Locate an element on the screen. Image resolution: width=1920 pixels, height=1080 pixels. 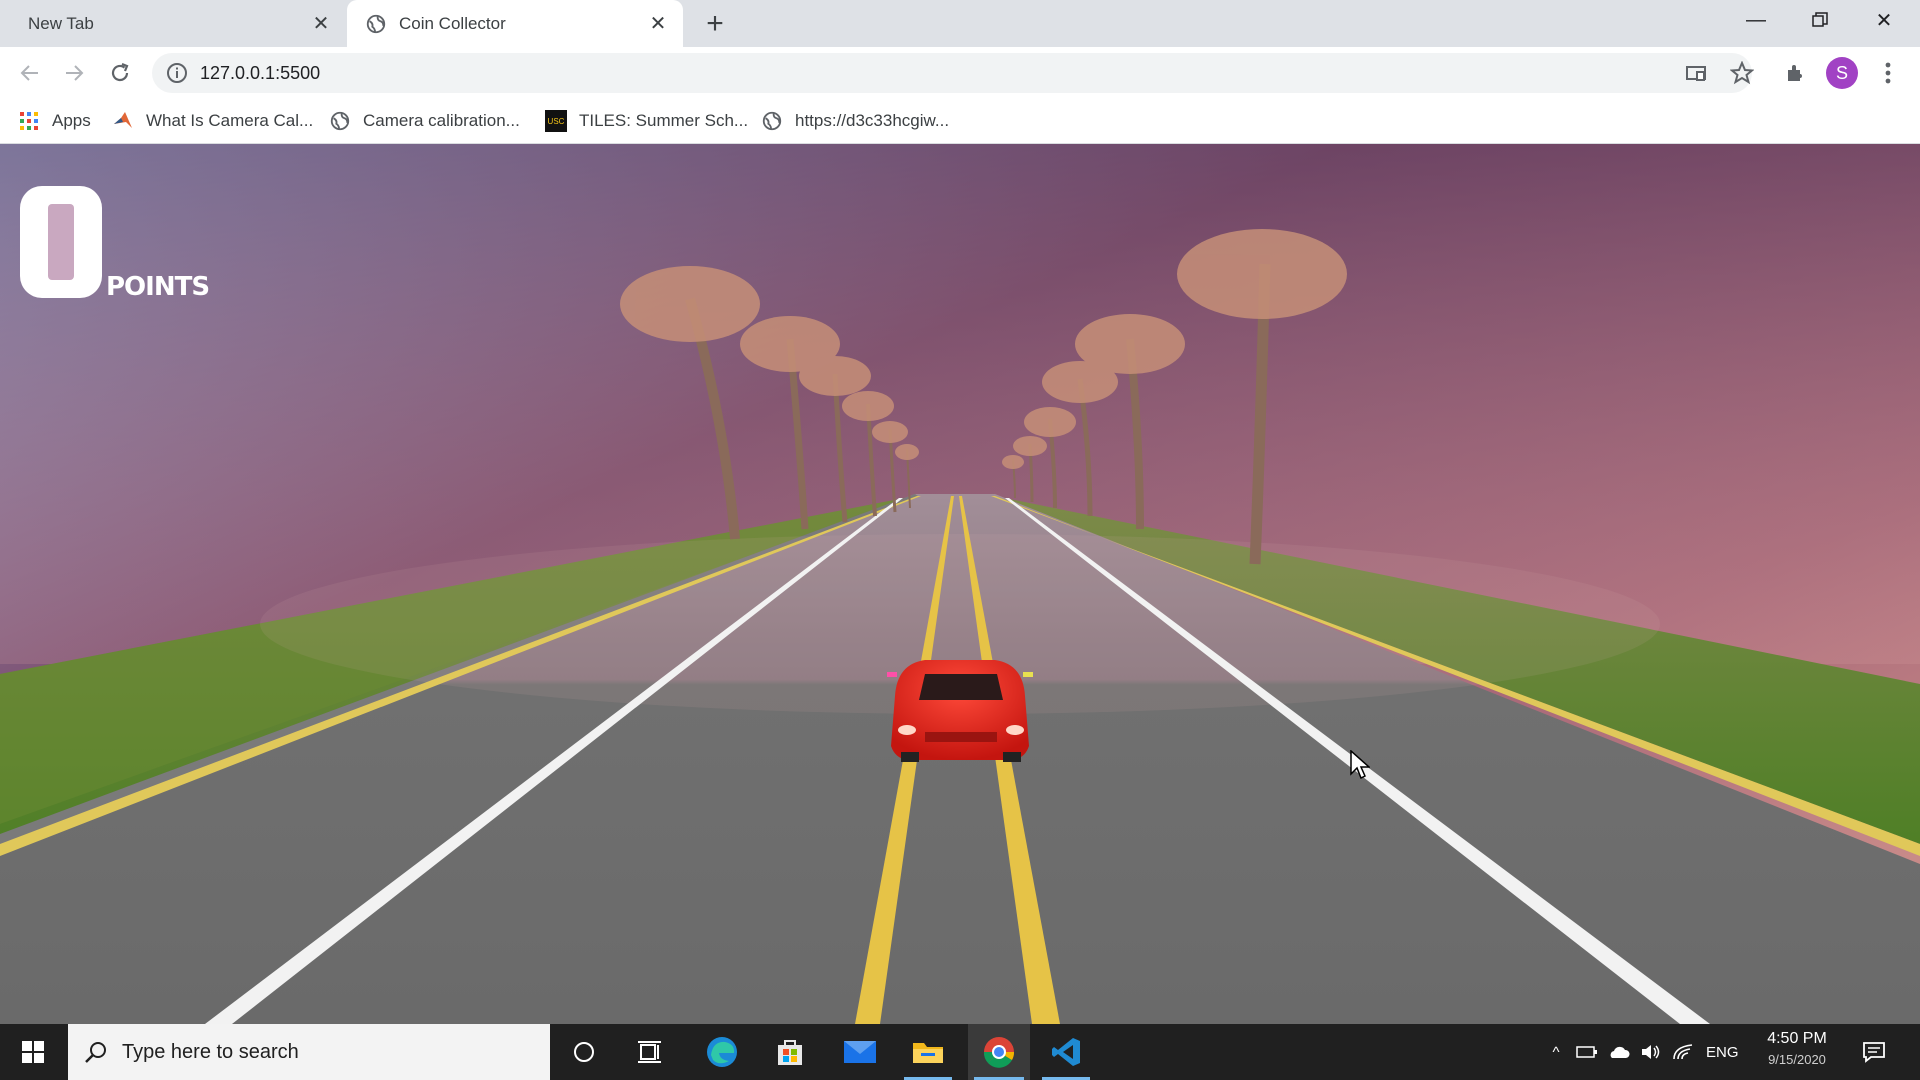
edge-icon is located at coordinates (722, 1052).